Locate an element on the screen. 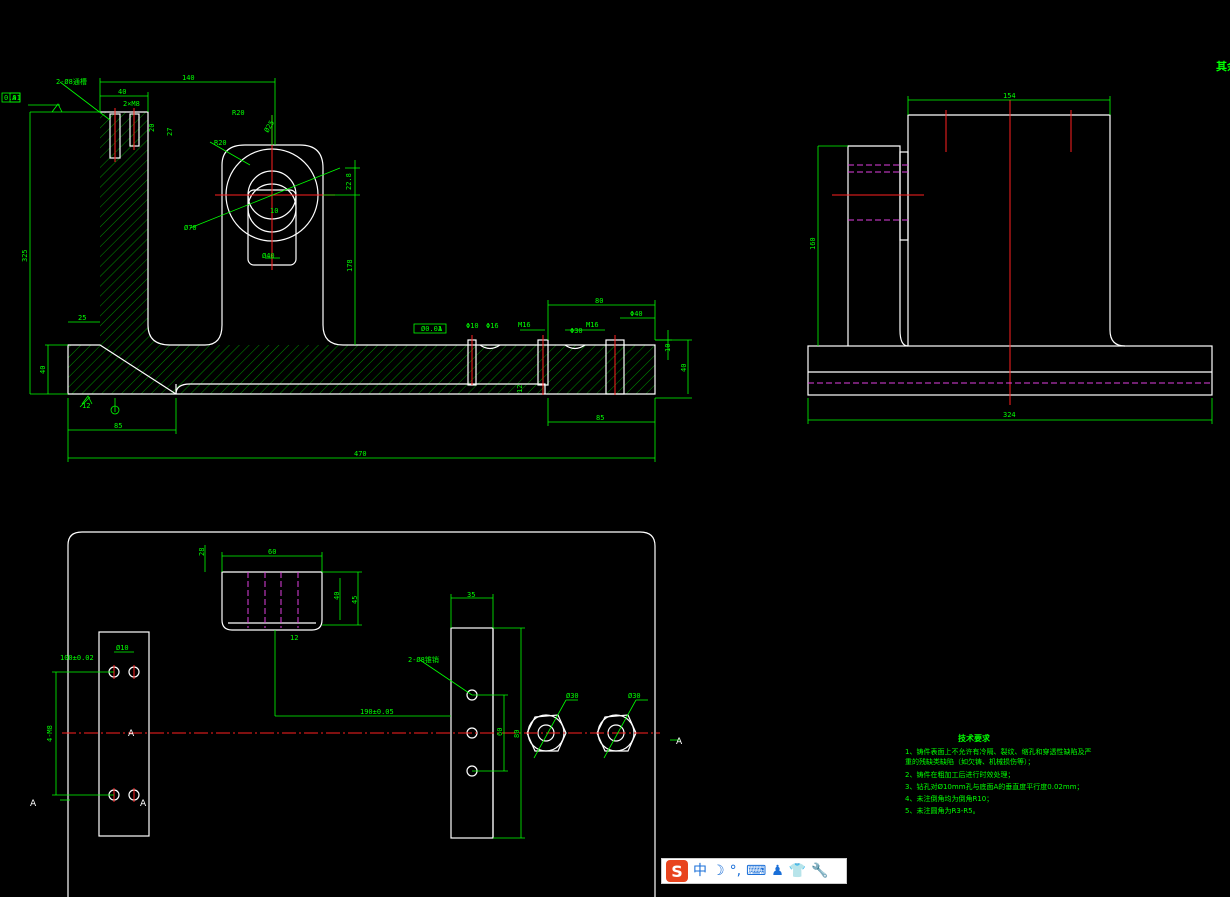 The height and width of the screenshot is (897, 1230). dim-text: 324 is located at coordinates (1009, 415).